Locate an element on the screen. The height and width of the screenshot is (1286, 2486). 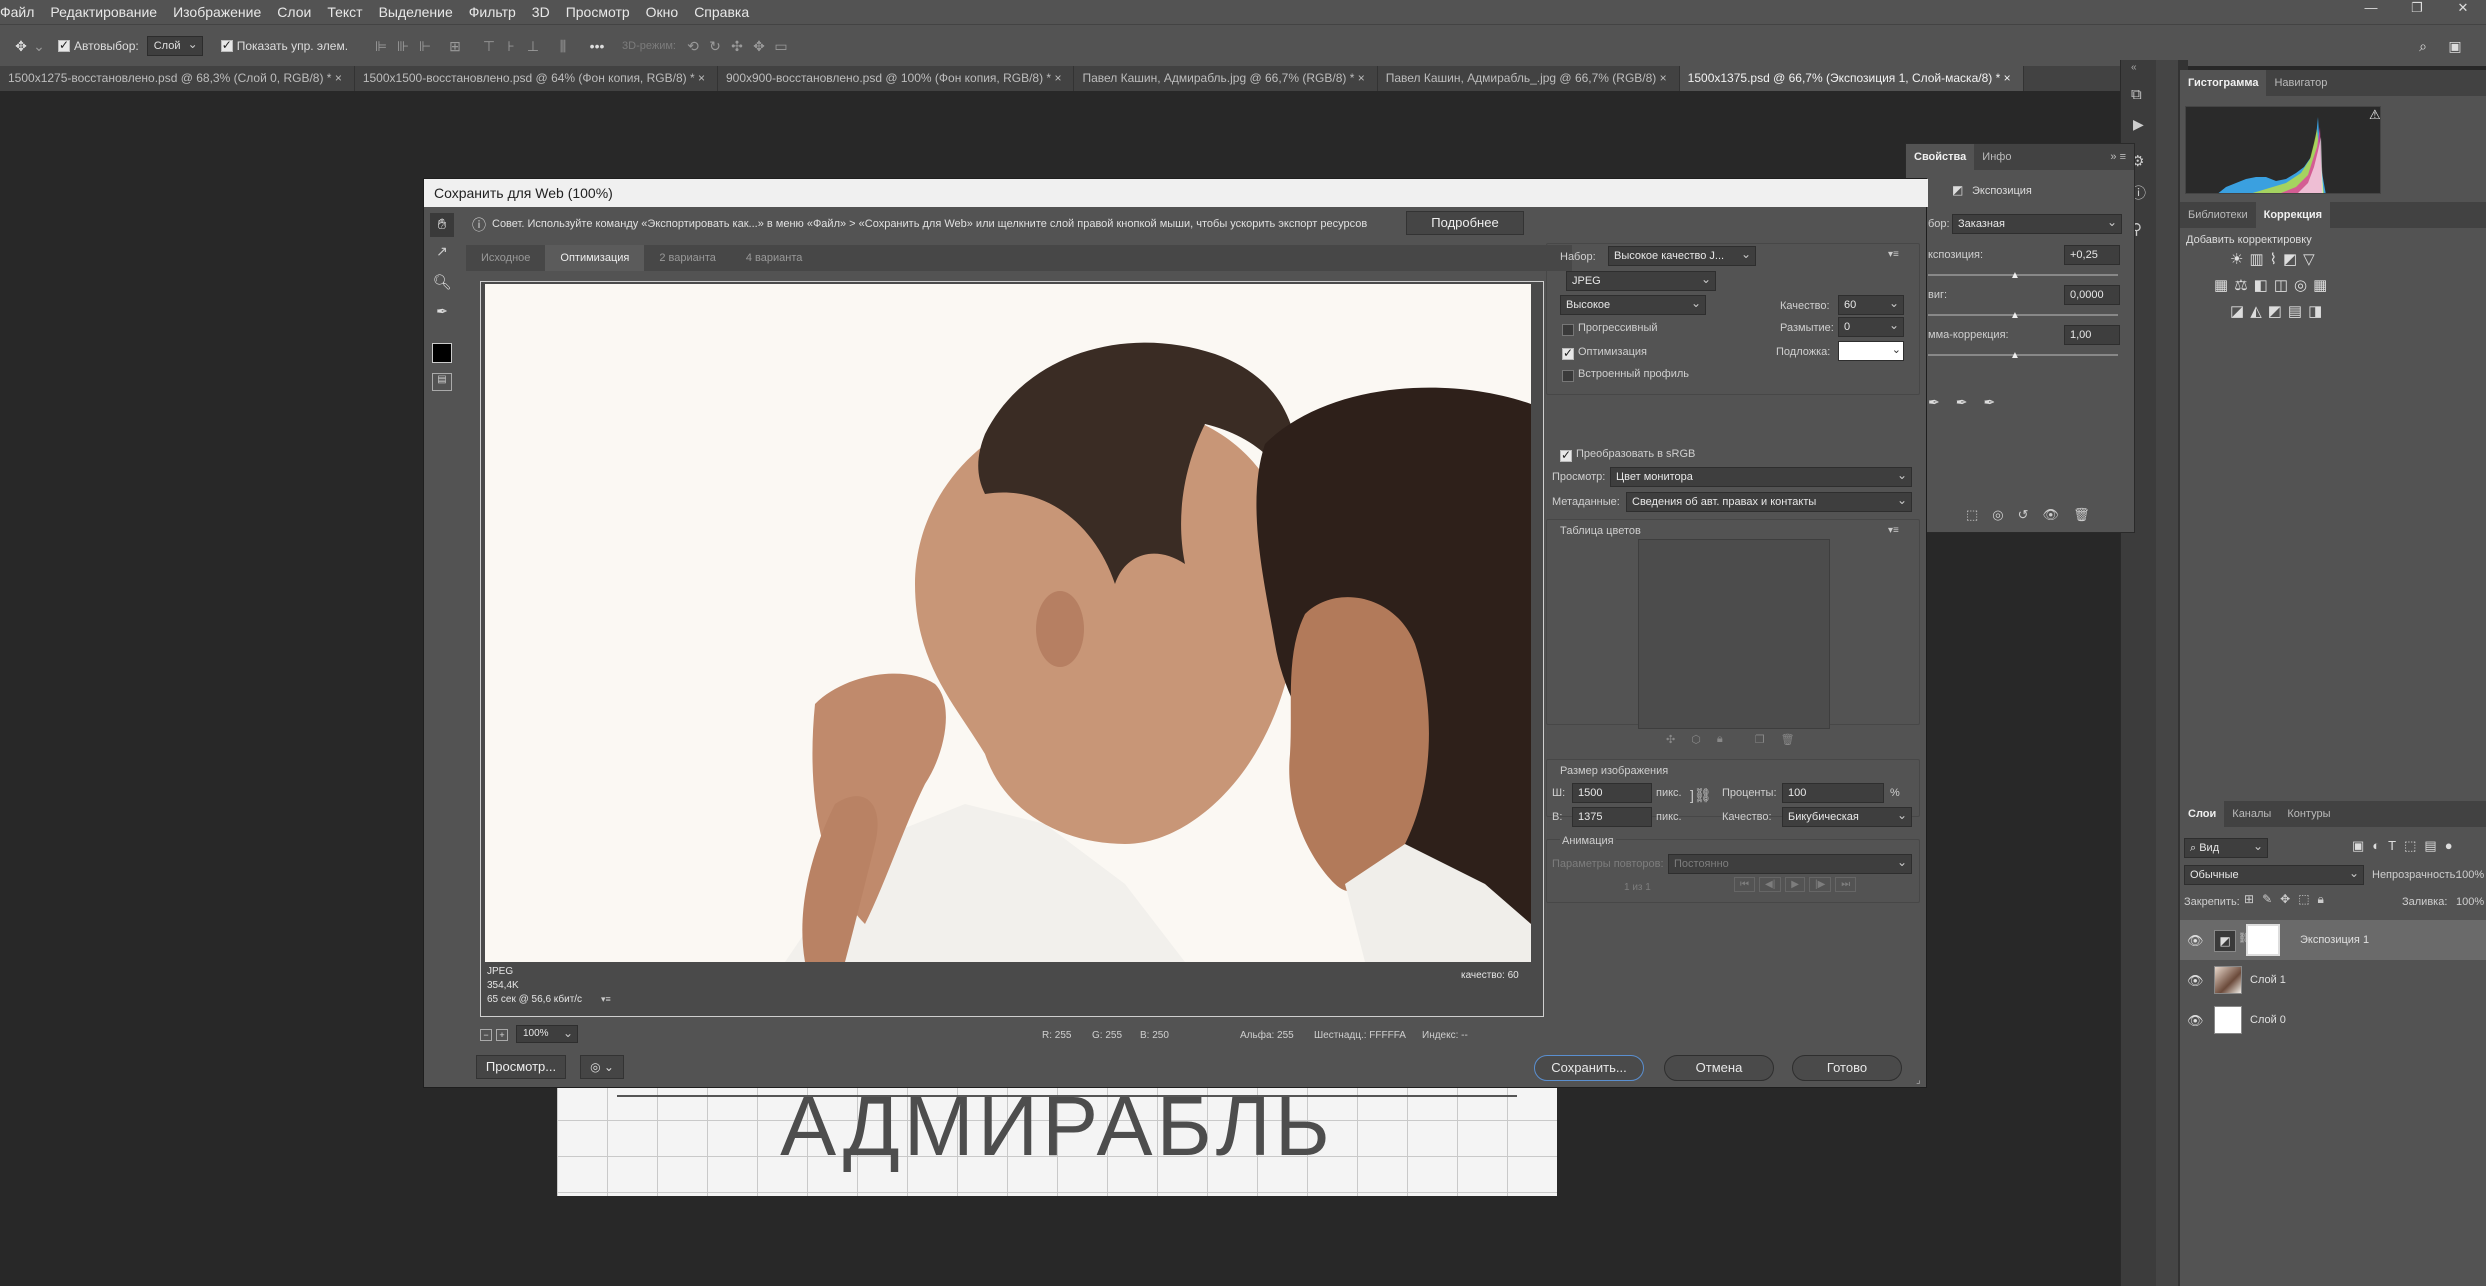
width-input: 1500 is located at coordinates (1612, 793).